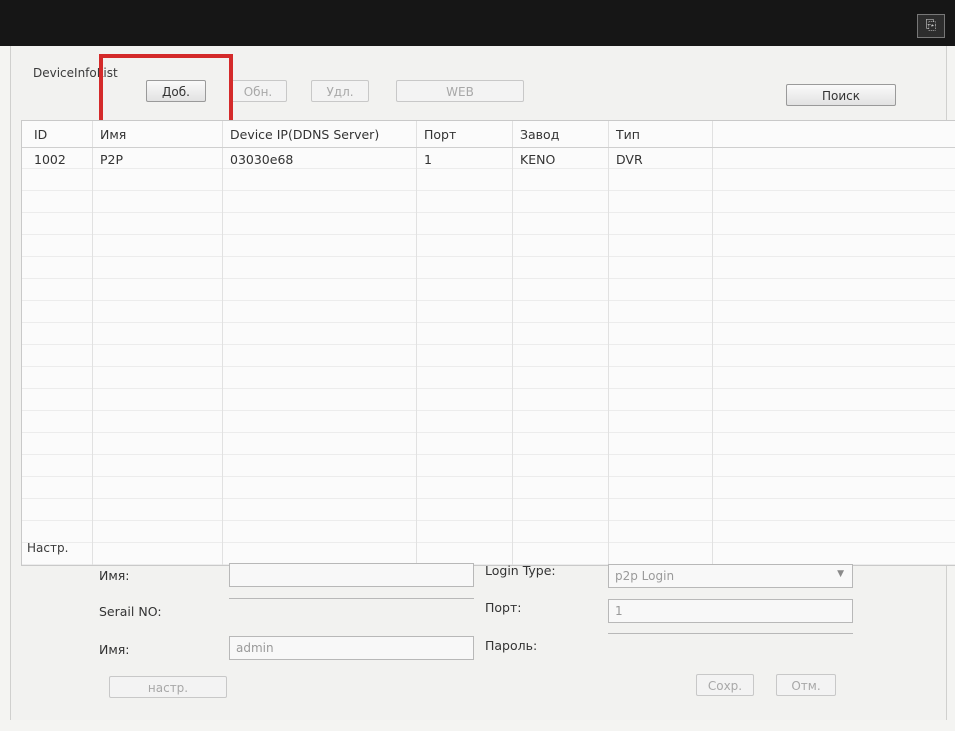 This screenshot has height=731, width=955. I want to click on user-label: Имя:, so click(114, 649).